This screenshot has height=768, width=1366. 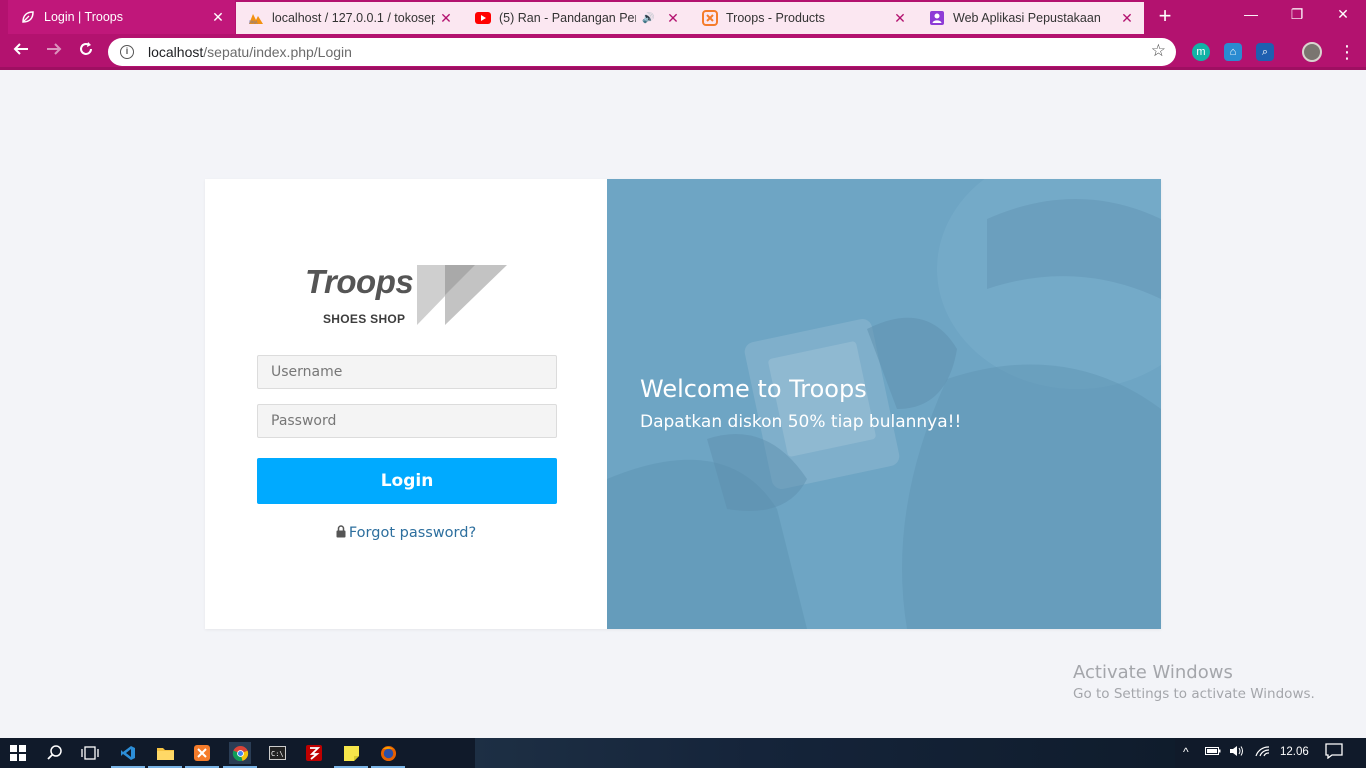 What do you see at coordinates (801, 422) in the screenshot?
I see `promo-message: Dapatkan diskon 50% tiap bulannya!!` at bounding box center [801, 422].